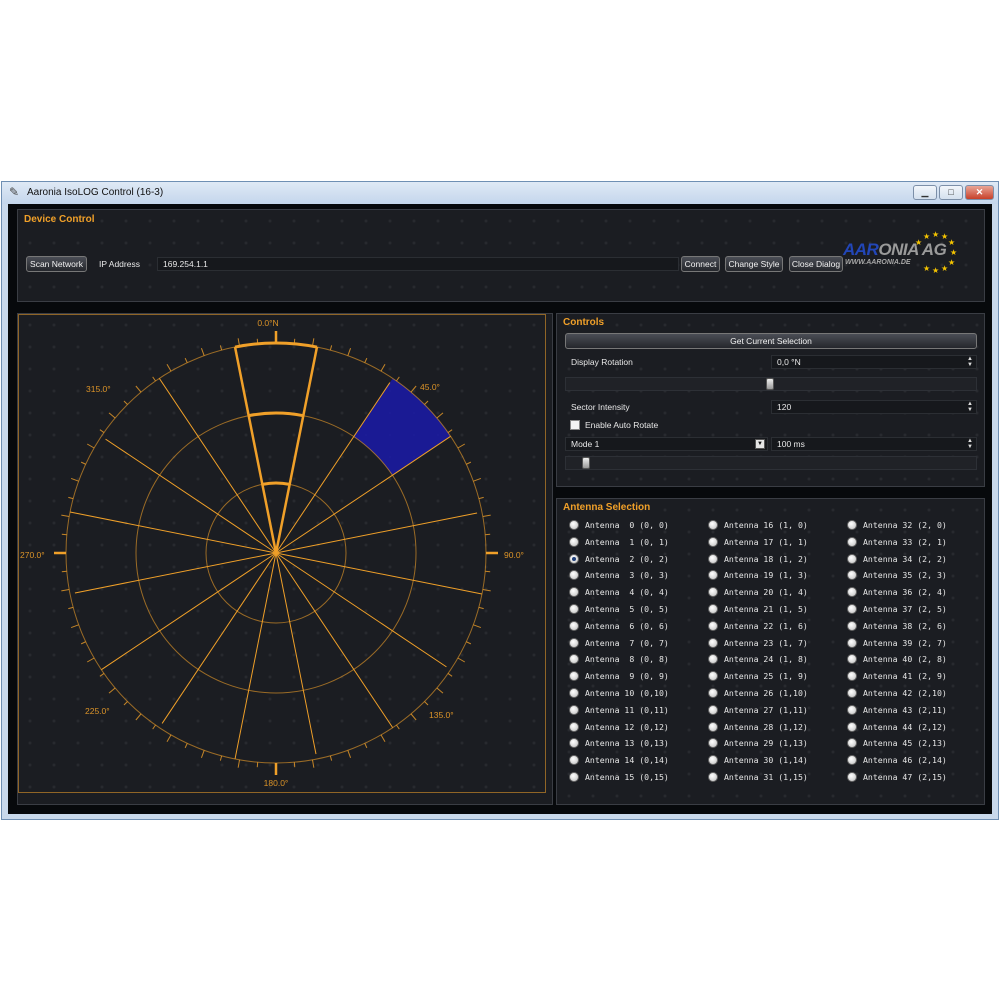 Image resolution: width=1000 pixels, height=1000 pixels. What do you see at coordinates (627, 626) in the screenshot?
I see `antenna-label-6: Antenna 6 (0, 6)` at bounding box center [627, 626].